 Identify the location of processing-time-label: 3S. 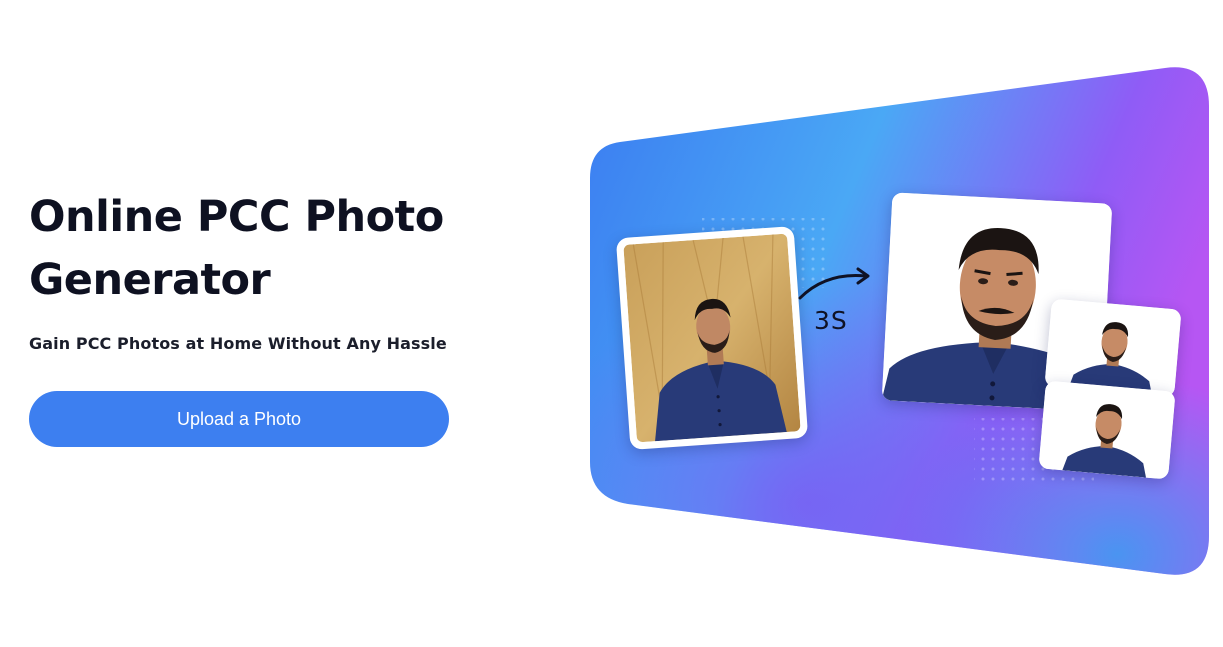
(831, 320).